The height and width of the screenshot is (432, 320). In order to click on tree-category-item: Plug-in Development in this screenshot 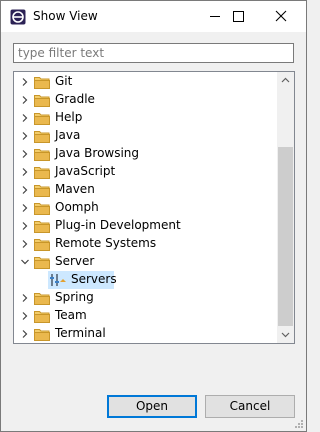, I will do `click(146, 226)`.